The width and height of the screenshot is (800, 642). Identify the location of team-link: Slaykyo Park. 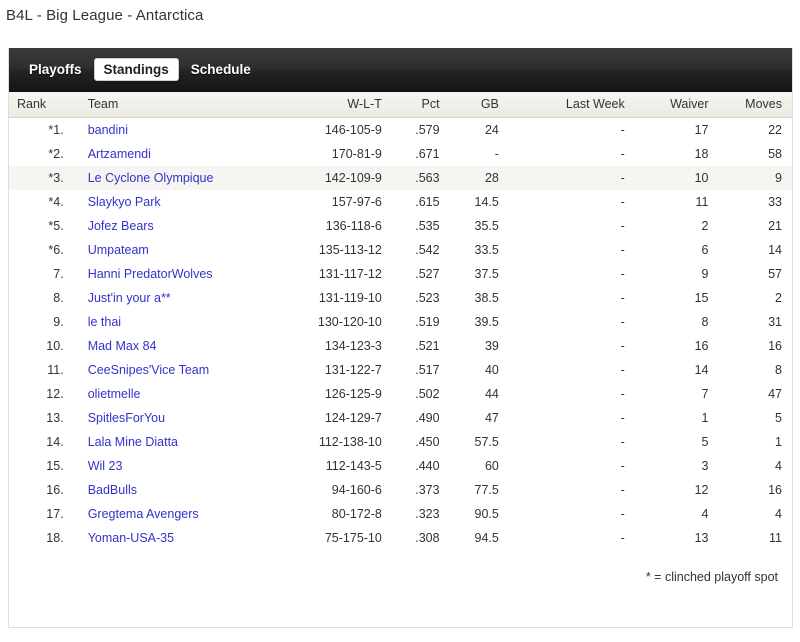
(124, 202).